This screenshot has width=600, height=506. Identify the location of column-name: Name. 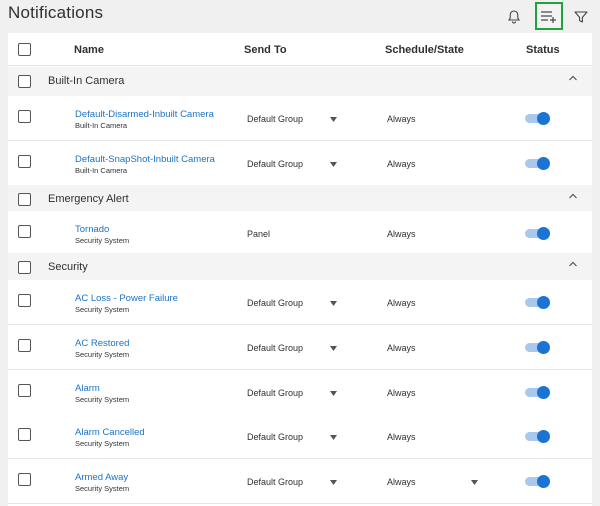
(89, 50).